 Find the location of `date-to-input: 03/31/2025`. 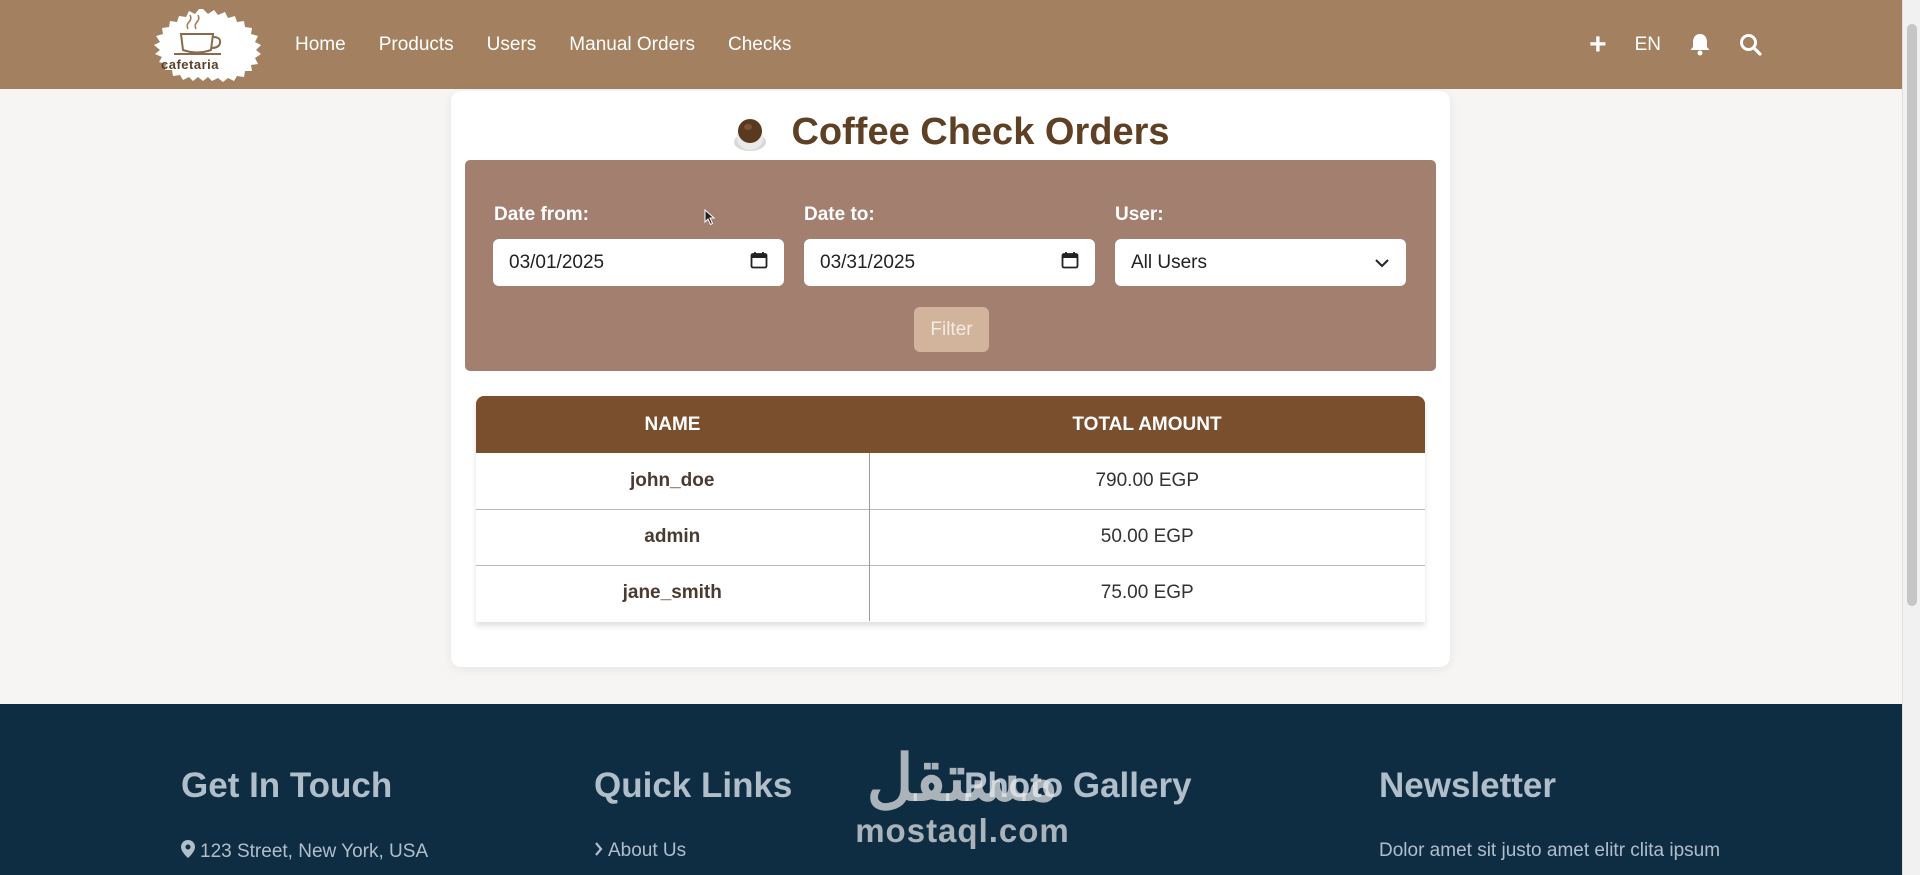

date-to-input: 03/31/2025 is located at coordinates (949, 262).